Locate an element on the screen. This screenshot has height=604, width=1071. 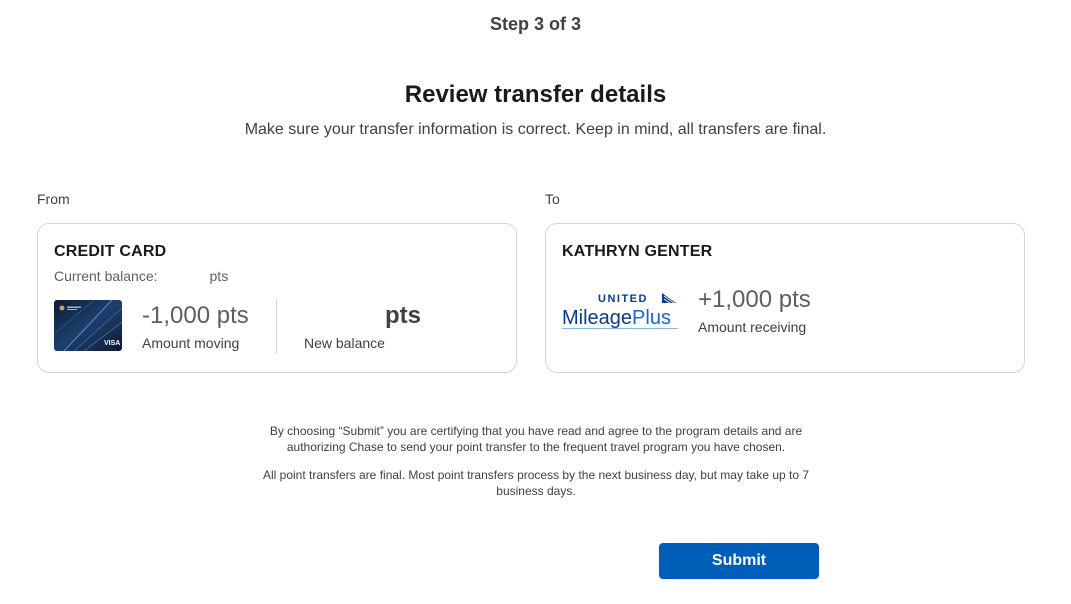
mileageplus-logo: UNITED MileagePlus is located at coordinates (621, 311).